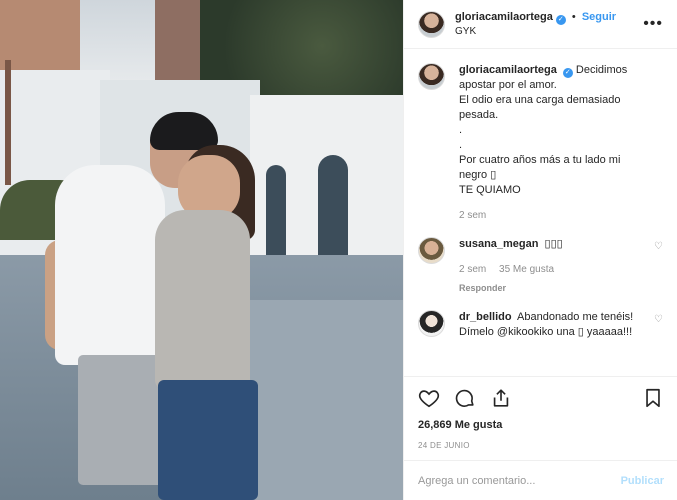  What do you see at coordinates (429, 398) in the screenshot?
I see `heart-icon` at bounding box center [429, 398].